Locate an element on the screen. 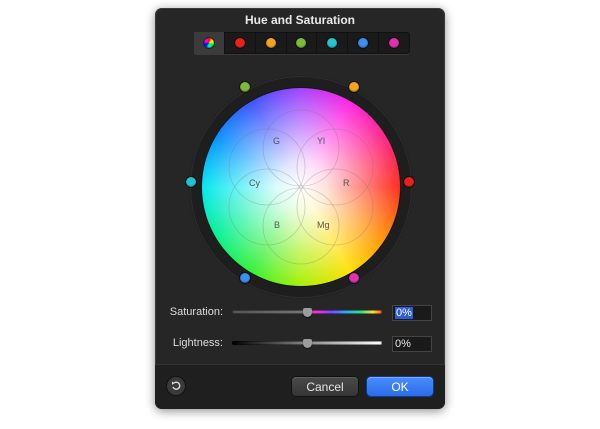 This screenshot has width=600, height=429. wheel-label-magenta: Mg is located at coordinates (323, 225).